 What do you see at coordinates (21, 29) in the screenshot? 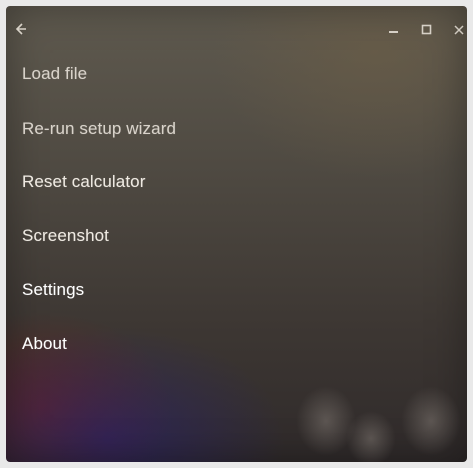
I see `back-arrow-icon` at bounding box center [21, 29].